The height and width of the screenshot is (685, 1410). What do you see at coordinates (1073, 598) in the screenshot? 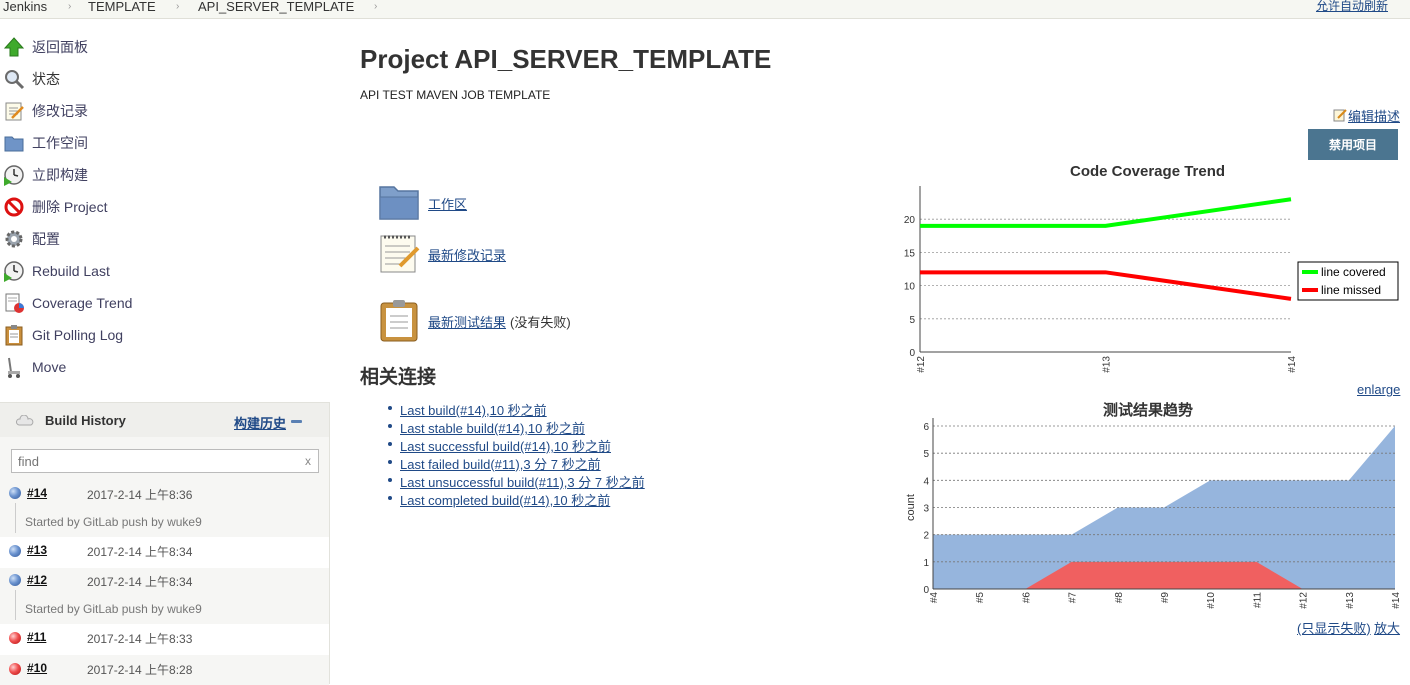
I see `x-tick-label: #7` at bounding box center [1073, 598].